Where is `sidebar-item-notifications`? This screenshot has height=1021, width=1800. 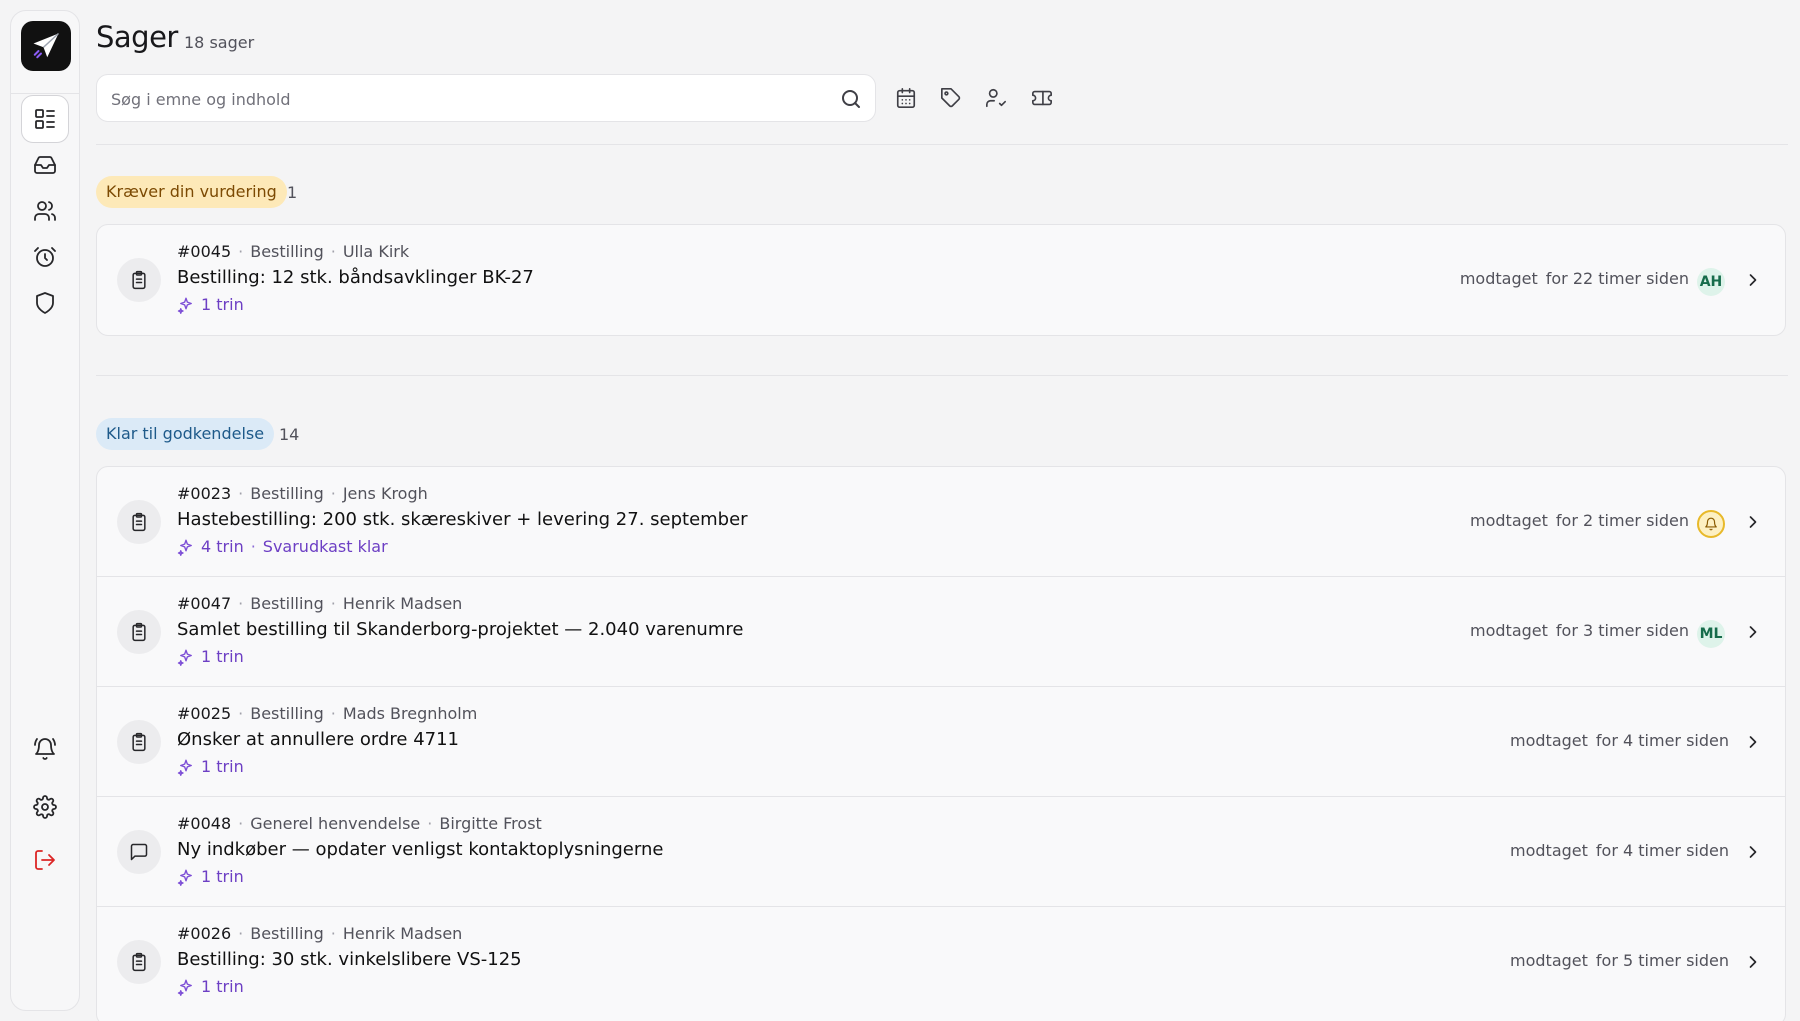 sidebar-item-notifications is located at coordinates (45, 749).